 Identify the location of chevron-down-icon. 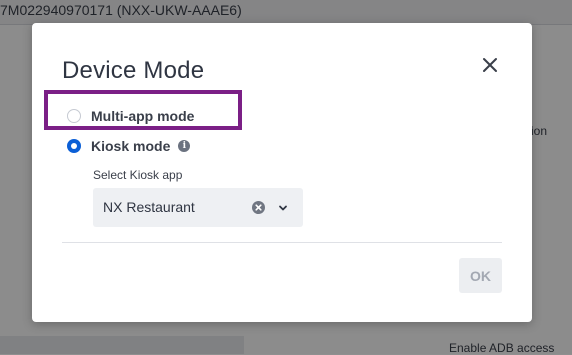
(283, 208).